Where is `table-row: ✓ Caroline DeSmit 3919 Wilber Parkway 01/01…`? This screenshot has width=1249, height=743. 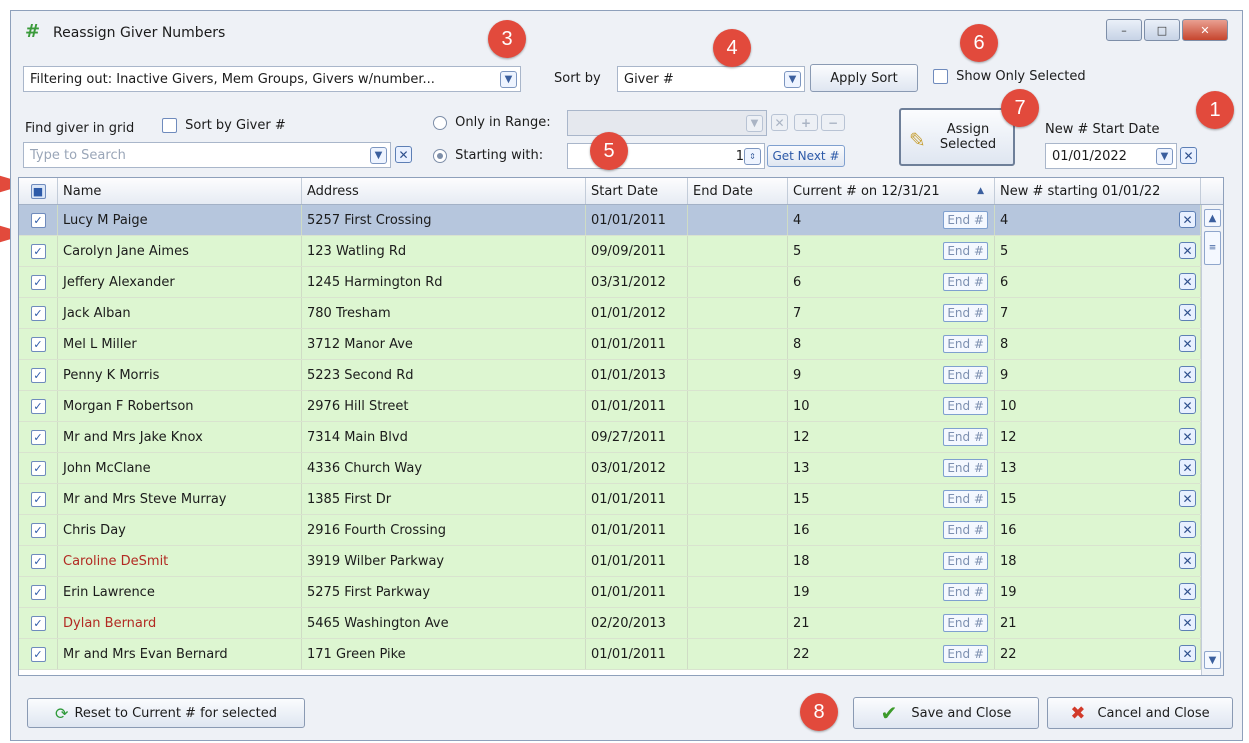
table-row: ✓ Caroline DeSmit 3919 Wilber Parkway 01/01… is located at coordinates (610, 561).